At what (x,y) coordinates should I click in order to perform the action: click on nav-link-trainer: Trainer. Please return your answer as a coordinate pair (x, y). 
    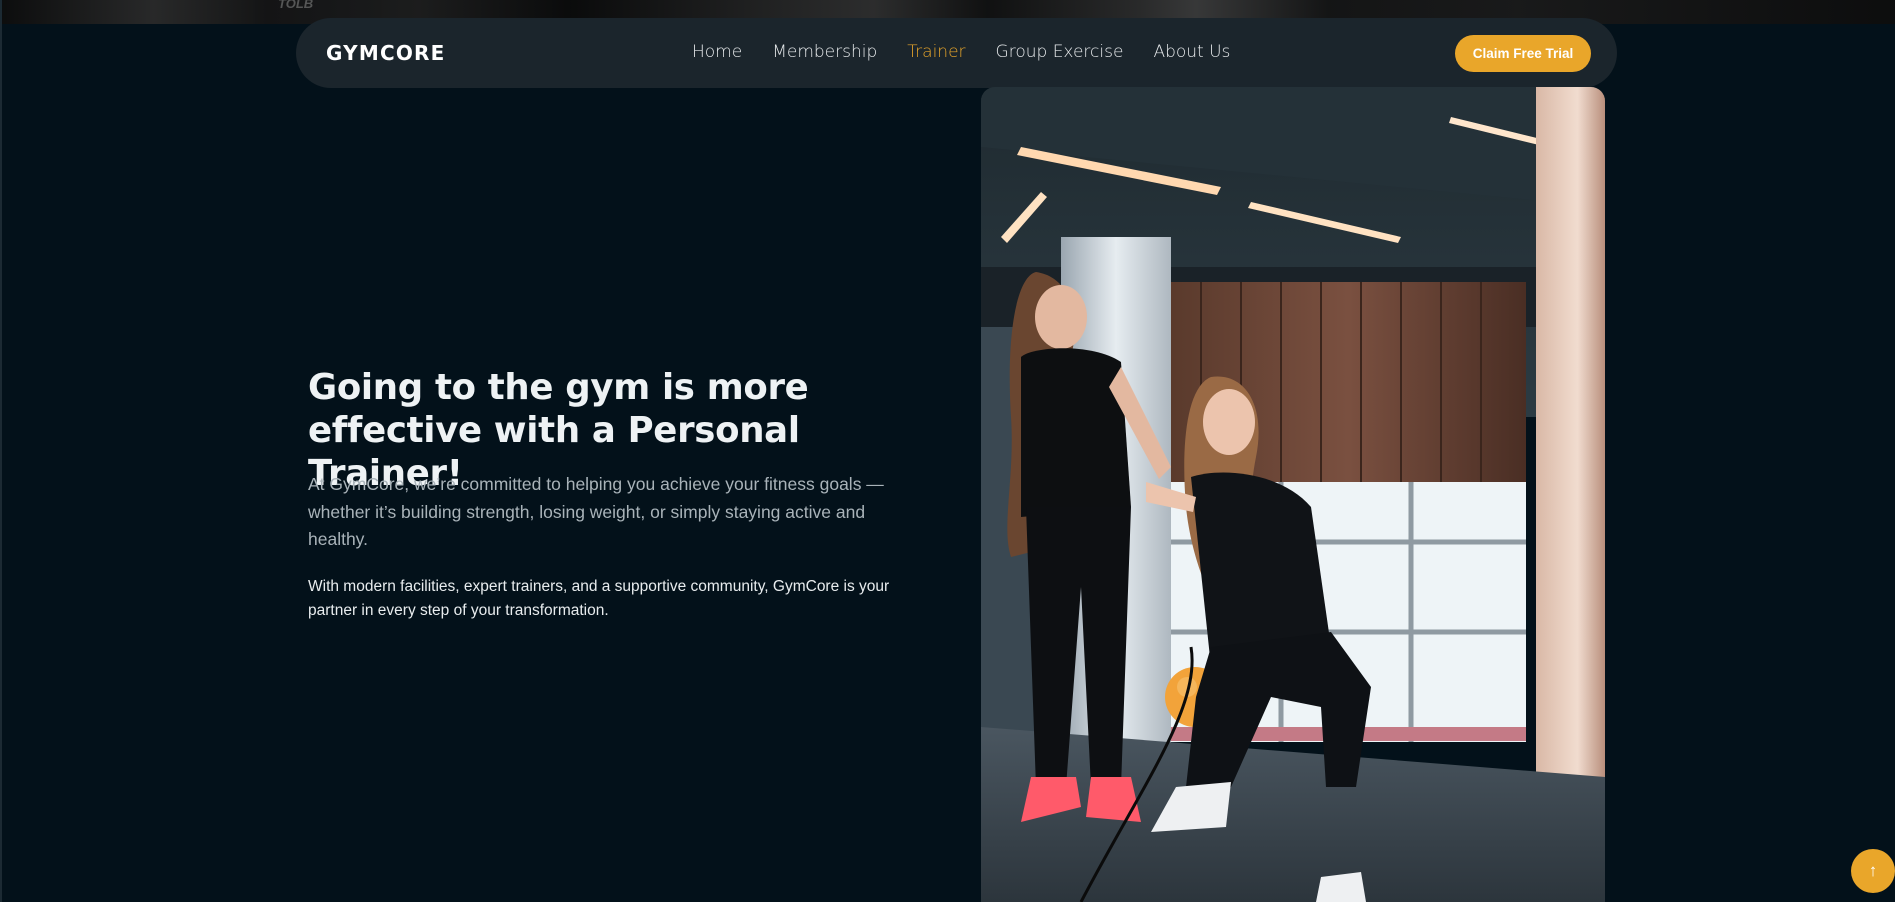
    Looking at the image, I should click on (936, 52).